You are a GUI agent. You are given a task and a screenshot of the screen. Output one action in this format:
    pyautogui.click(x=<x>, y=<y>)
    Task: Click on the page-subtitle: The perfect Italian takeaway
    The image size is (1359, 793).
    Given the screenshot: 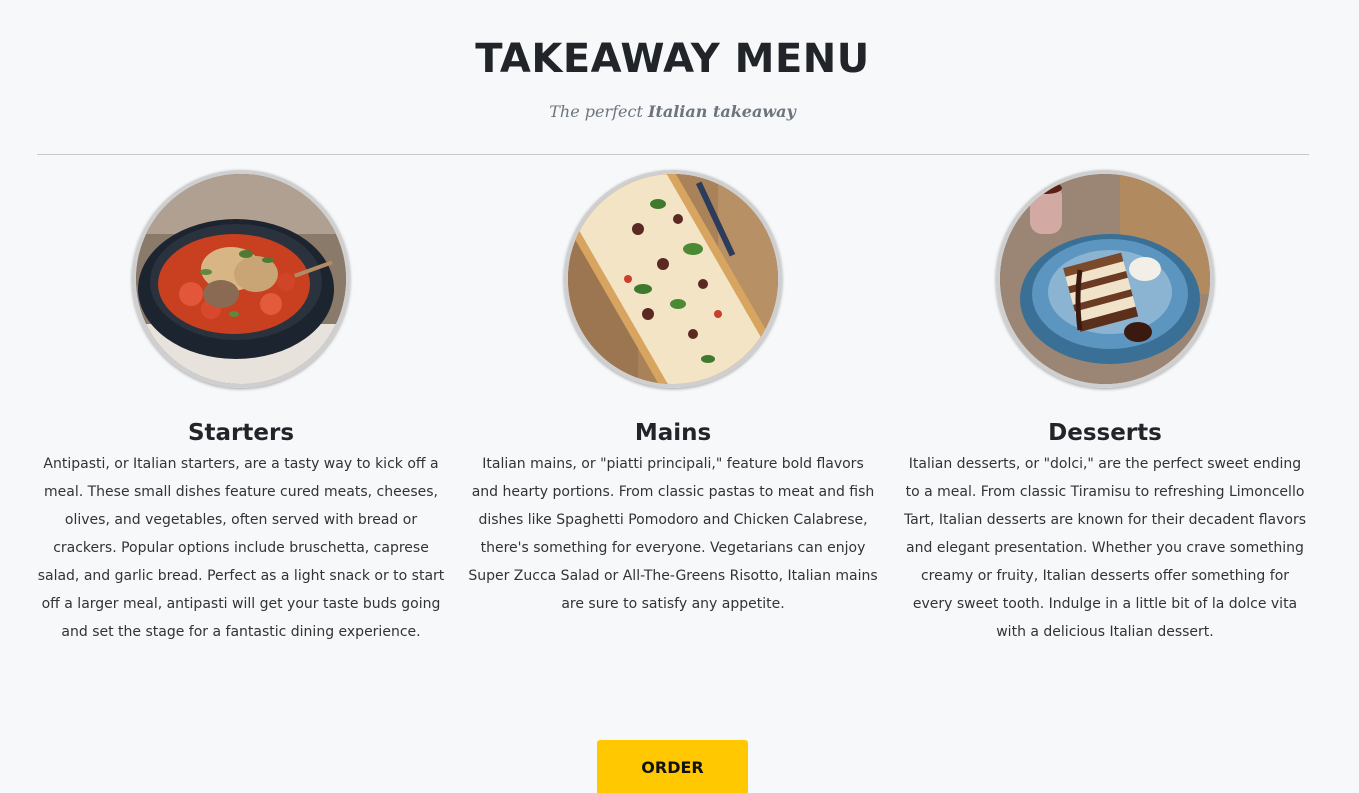 What is the action you would take?
    pyautogui.click(x=672, y=111)
    